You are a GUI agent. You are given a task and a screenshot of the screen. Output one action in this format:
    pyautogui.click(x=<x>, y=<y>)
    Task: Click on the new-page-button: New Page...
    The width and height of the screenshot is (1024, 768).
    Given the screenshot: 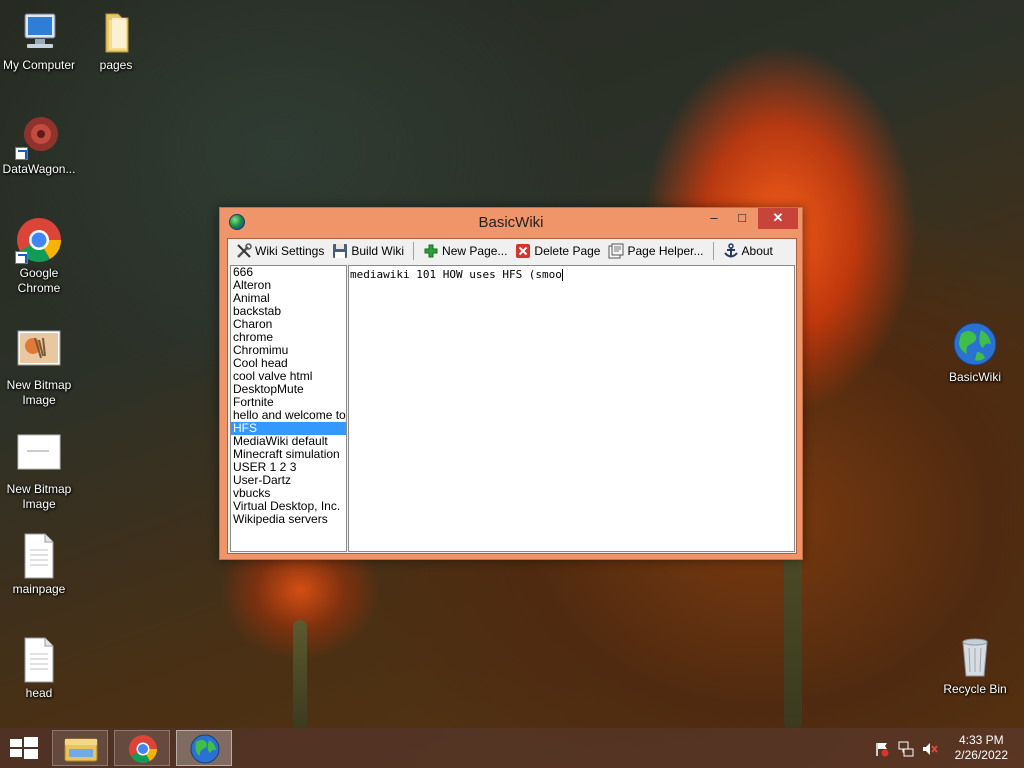 What is the action you would take?
    pyautogui.click(x=465, y=251)
    